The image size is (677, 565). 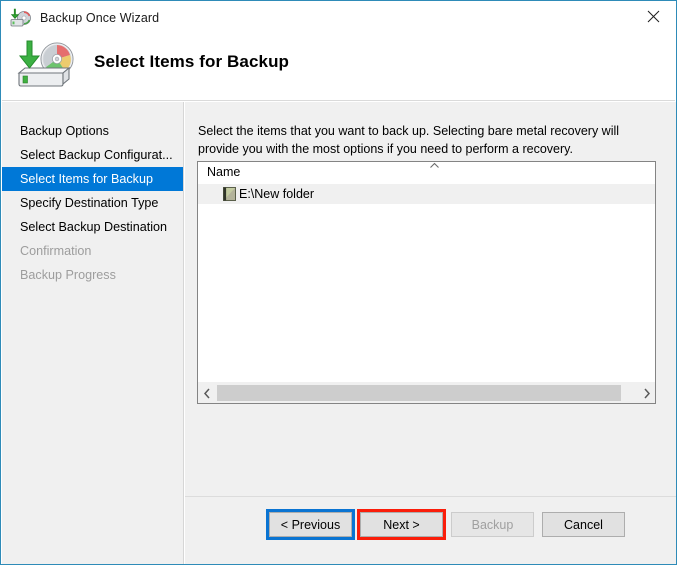 What do you see at coordinates (100, 17) in the screenshot?
I see `window-title: Backup Once Wizard` at bounding box center [100, 17].